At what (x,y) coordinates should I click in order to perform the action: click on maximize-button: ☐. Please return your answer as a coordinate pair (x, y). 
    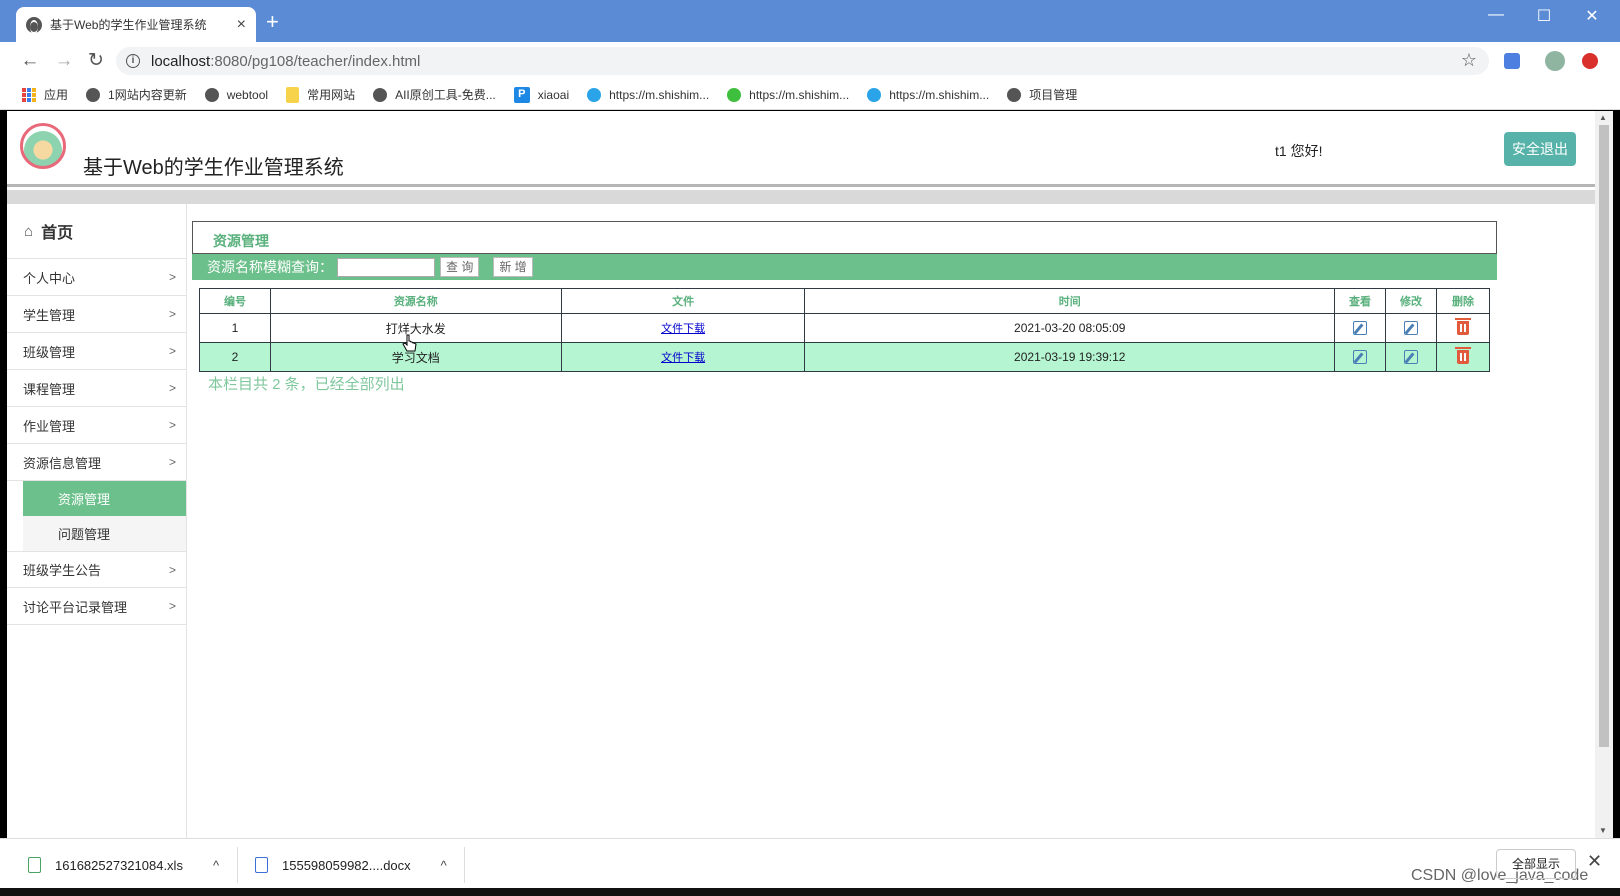
    Looking at the image, I should click on (1544, 16).